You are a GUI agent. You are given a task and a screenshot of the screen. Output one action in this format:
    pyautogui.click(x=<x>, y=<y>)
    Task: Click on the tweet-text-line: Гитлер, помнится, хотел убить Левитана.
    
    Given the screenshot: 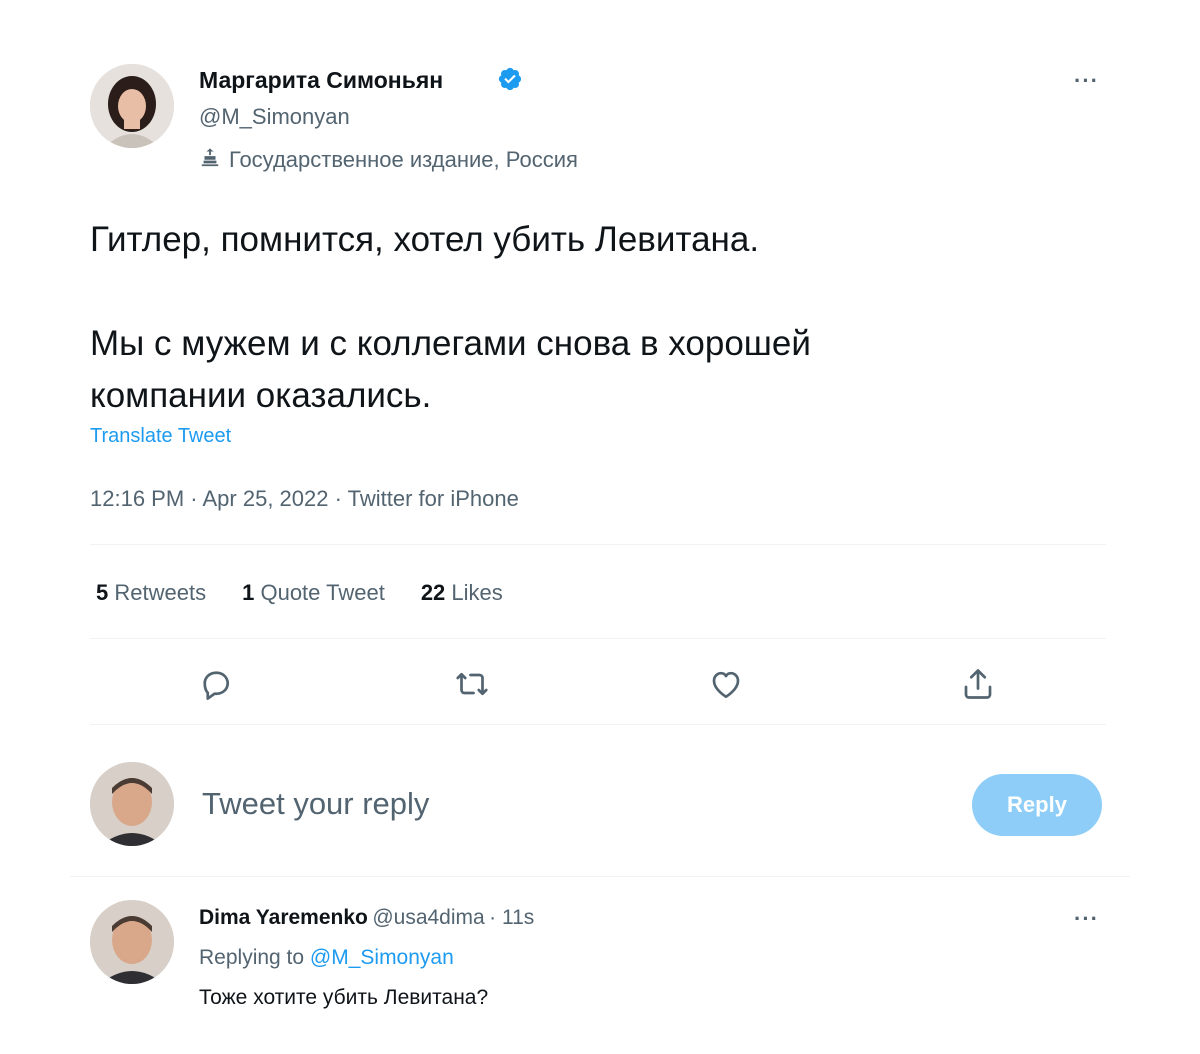 What is the action you would take?
    pyautogui.click(x=425, y=239)
    